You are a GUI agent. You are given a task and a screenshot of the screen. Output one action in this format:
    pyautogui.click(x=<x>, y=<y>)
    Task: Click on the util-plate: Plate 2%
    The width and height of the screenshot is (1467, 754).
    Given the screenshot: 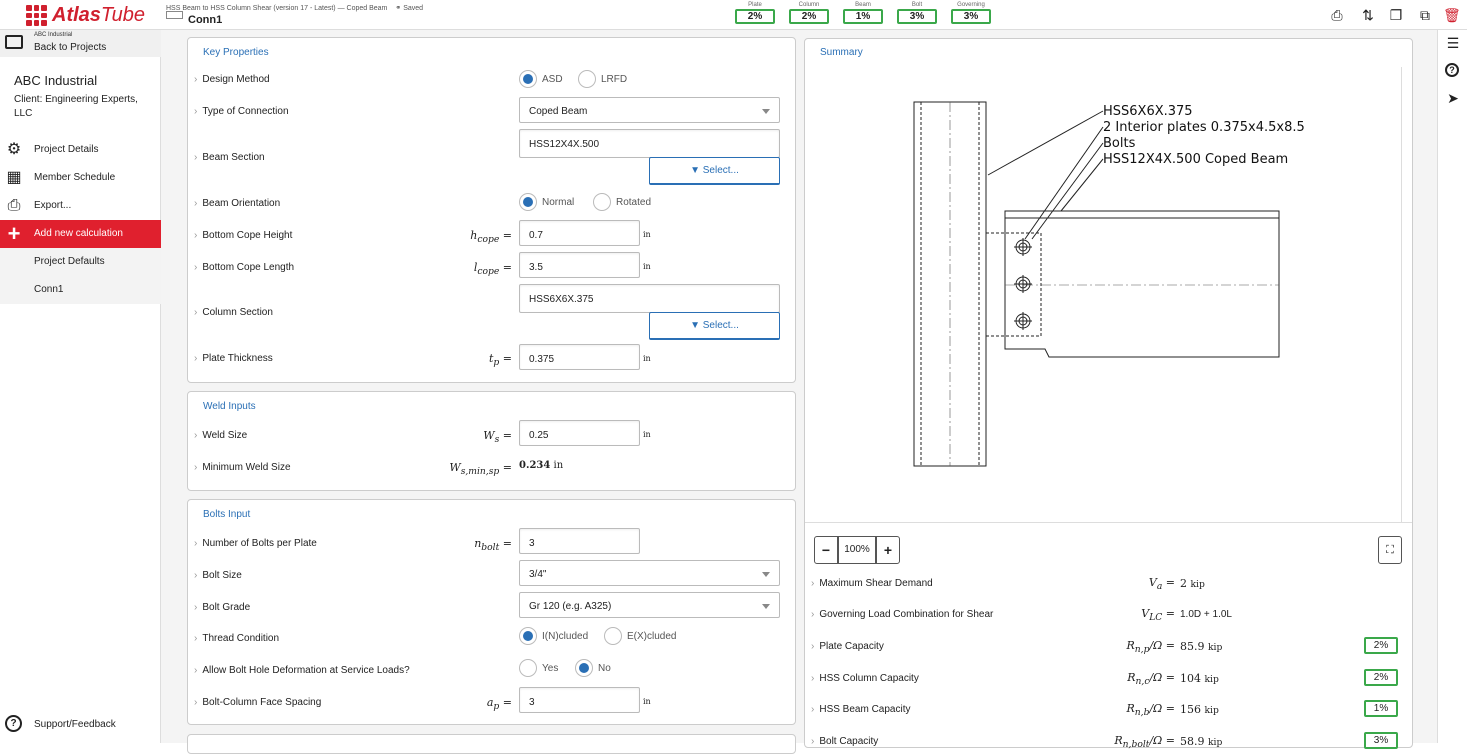 What is the action you would take?
    pyautogui.click(x=755, y=13)
    